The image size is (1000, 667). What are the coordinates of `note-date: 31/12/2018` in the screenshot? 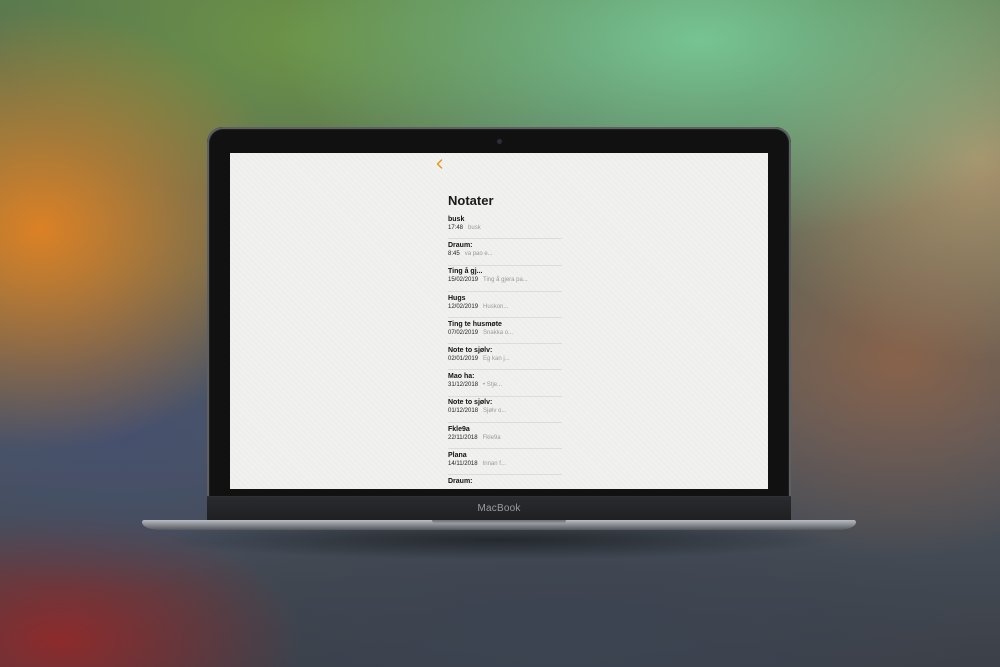 It's located at (463, 385).